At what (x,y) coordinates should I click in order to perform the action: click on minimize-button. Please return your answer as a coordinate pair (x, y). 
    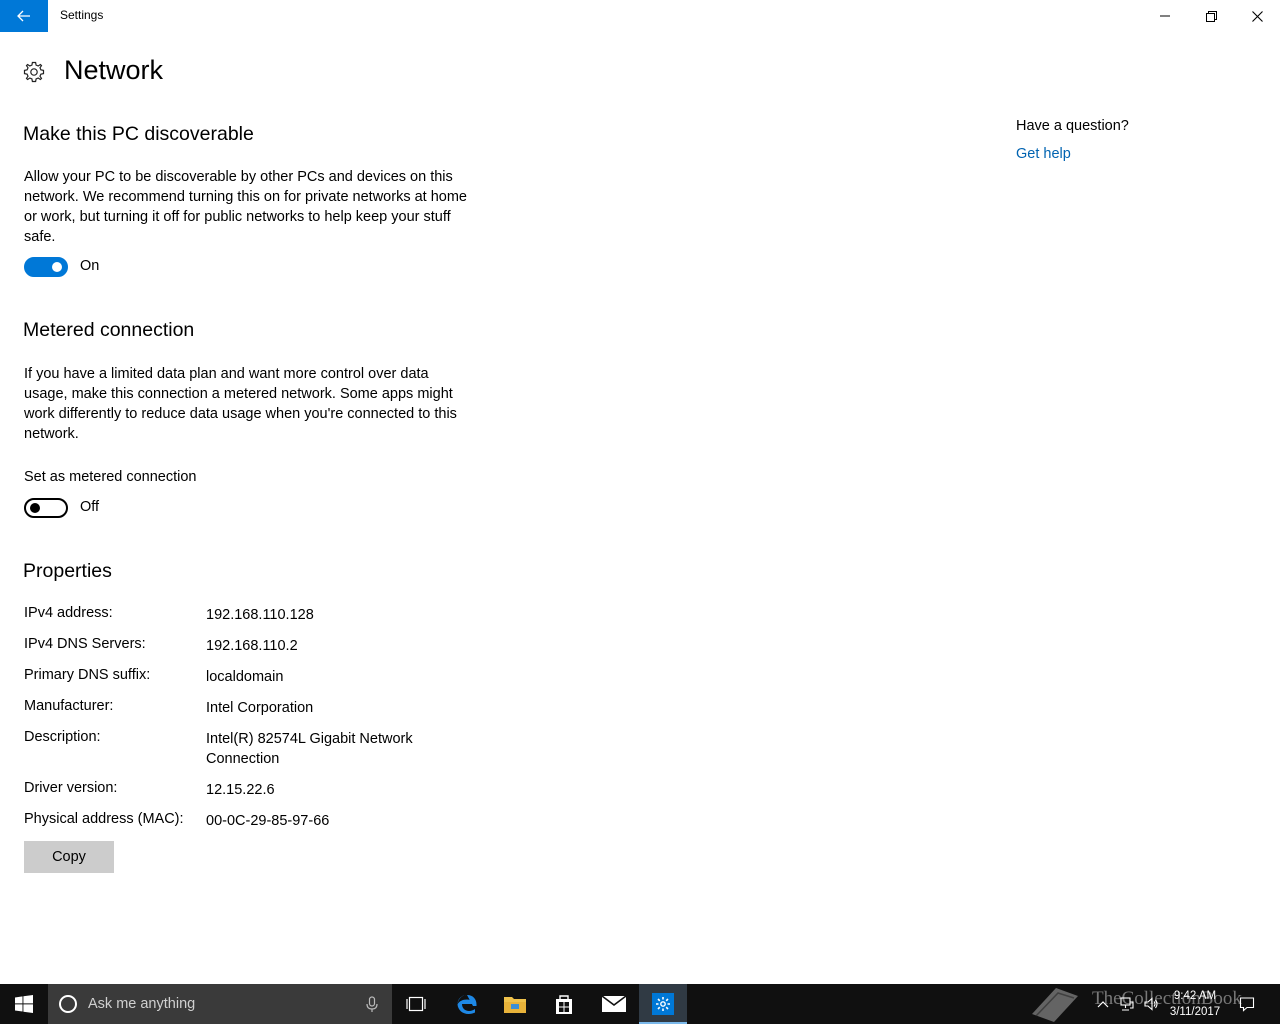
    Looking at the image, I should click on (1165, 16).